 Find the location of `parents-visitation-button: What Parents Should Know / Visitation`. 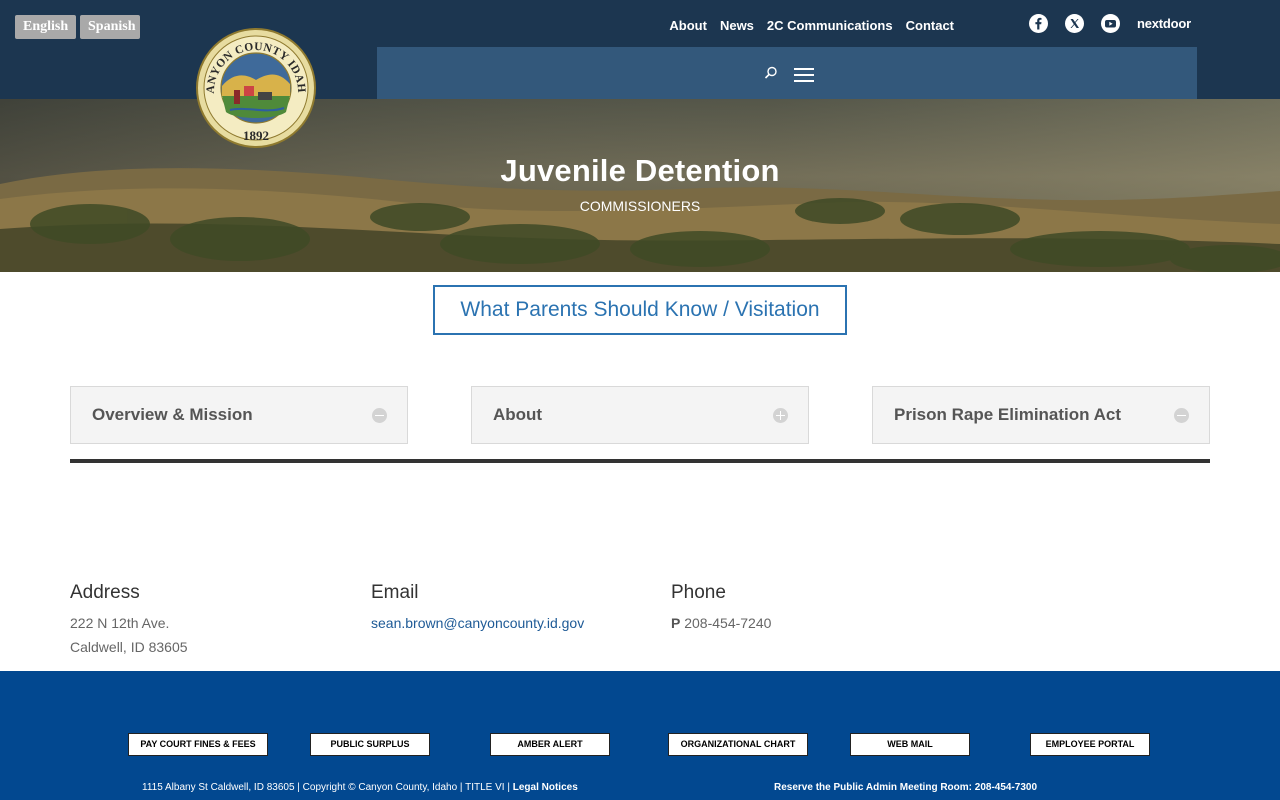

parents-visitation-button: What Parents Should Know / Visitation is located at coordinates (640, 310).